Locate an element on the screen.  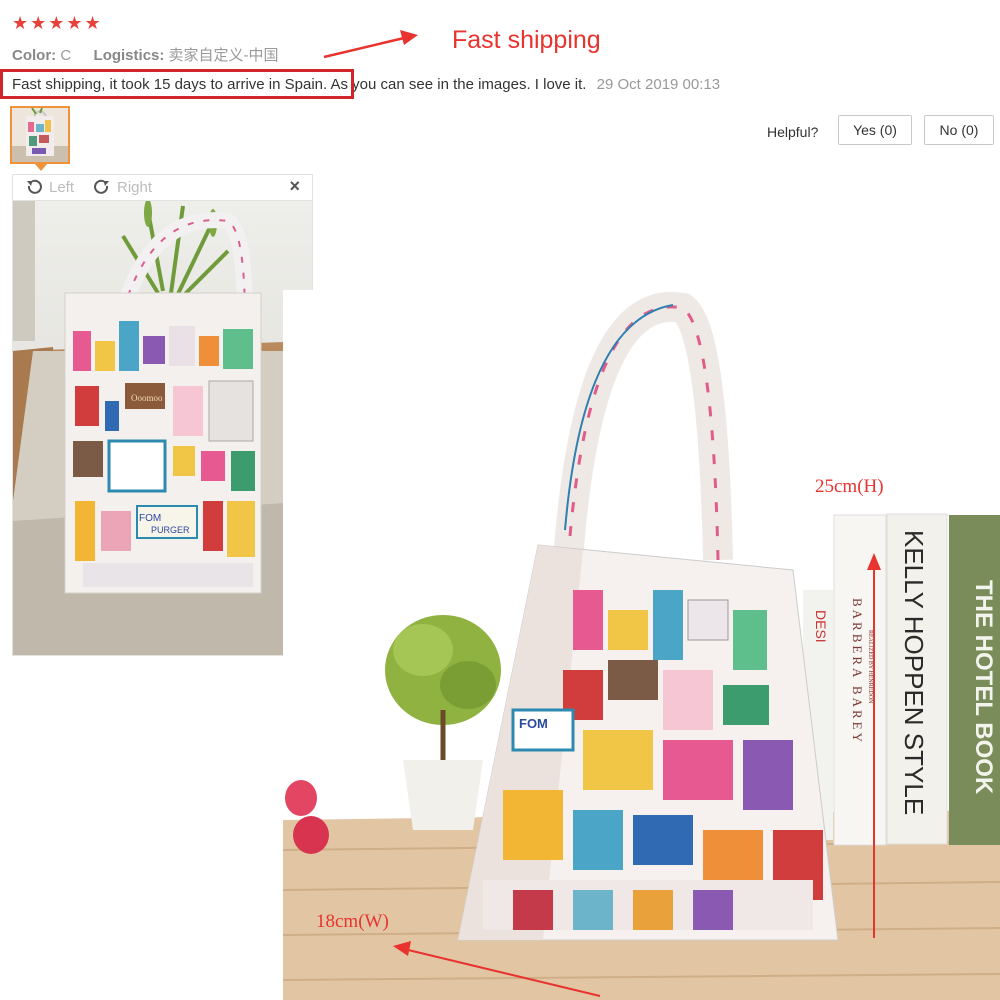
review-text-rest: As you can see in the images. I love it. is located at coordinates (457, 84).